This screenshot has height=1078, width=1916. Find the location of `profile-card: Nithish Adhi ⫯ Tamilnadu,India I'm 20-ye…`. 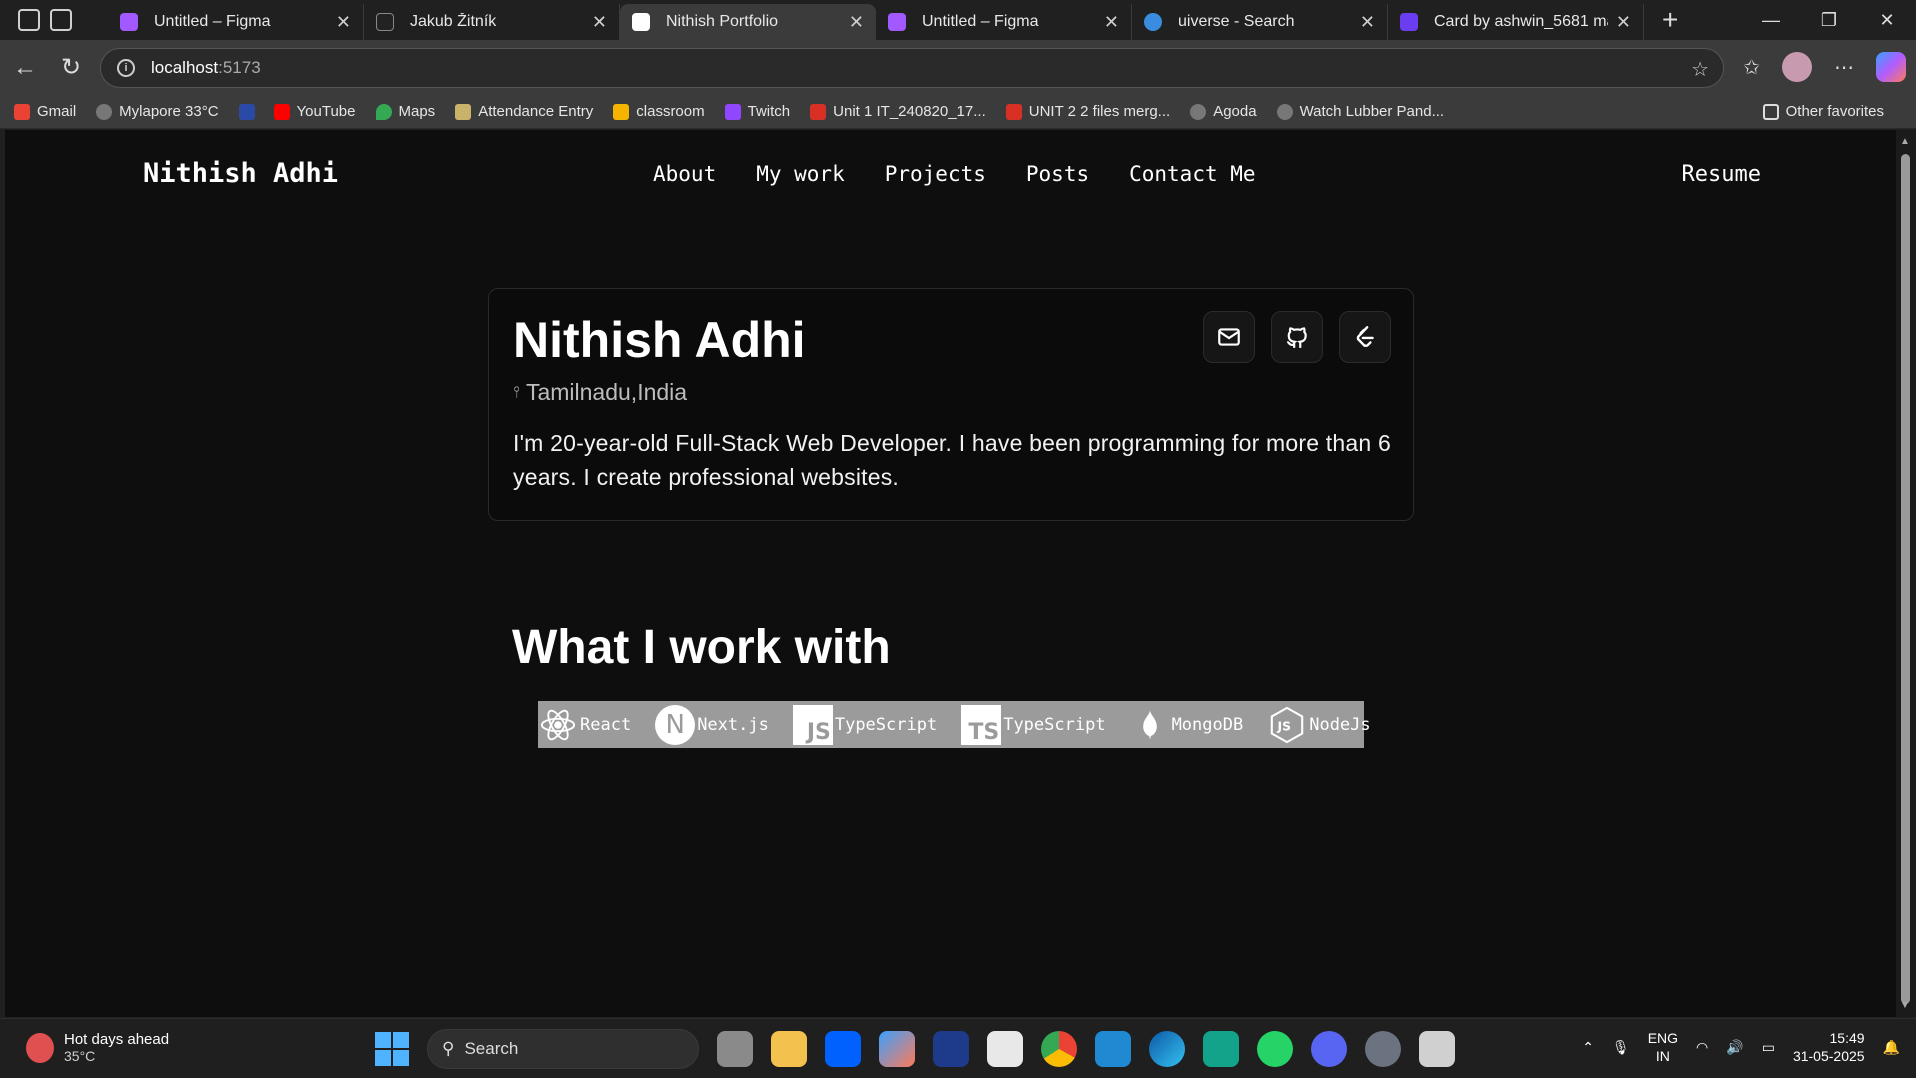

profile-card: Nithish Adhi ⫯ Tamilnadu,India I'm 20-ye… is located at coordinates (951, 404).